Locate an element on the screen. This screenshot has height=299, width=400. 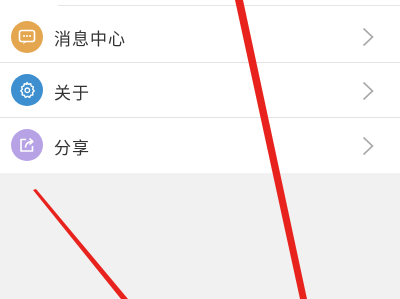
message-icon is located at coordinates (27, 37).